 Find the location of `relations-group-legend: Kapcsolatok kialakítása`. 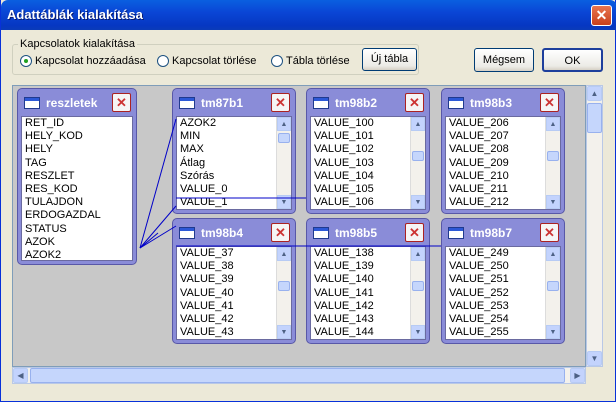

relations-group-legend: Kapcsolatok kialakítása is located at coordinates (77, 44).